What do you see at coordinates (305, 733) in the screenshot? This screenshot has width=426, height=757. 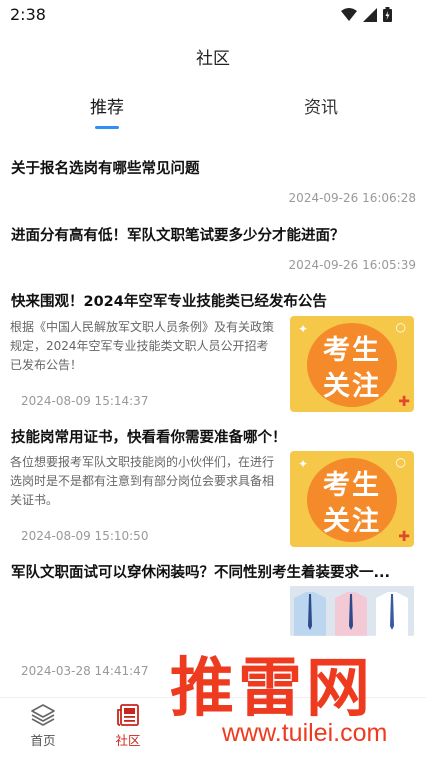 I see `watermark-url: www.tuilei.com` at bounding box center [305, 733].